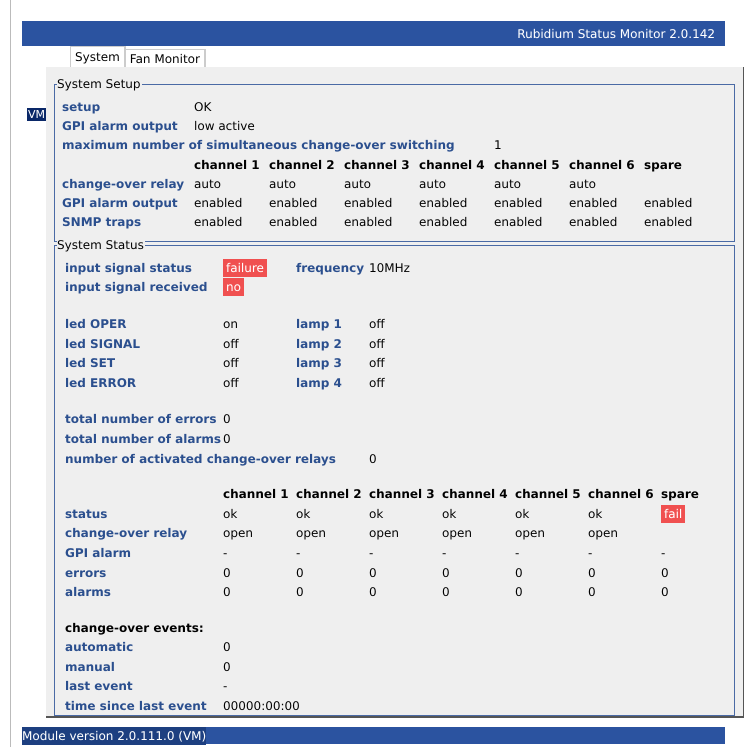 The width and height of the screenshot is (744, 747). What do you see at coordinates (201, 459) in the screenshot?
I see `field-label: number of activated change-over relays` at bounding box center [201, 459].